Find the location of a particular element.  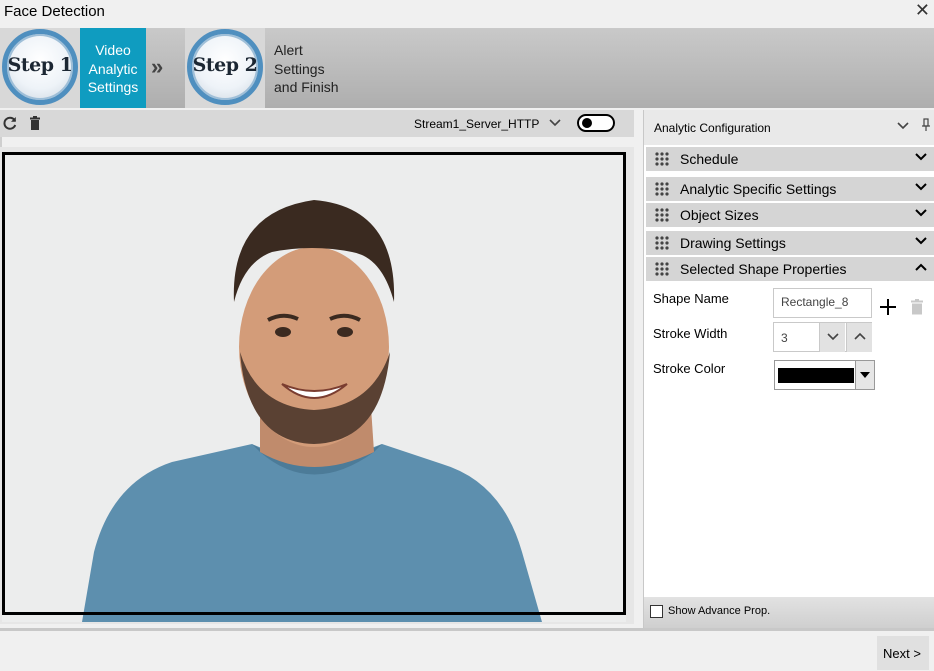

stream-toggle is located at coordinates (596, 123).